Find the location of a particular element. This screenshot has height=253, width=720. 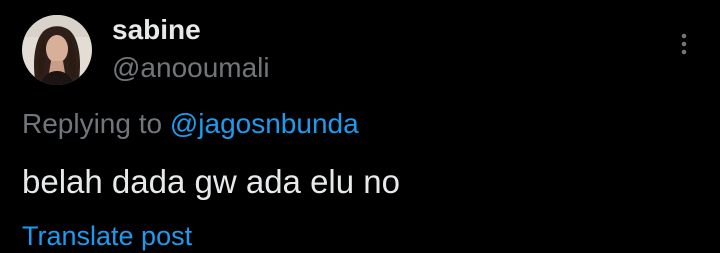

avatar is located at coordinates (57, 50).